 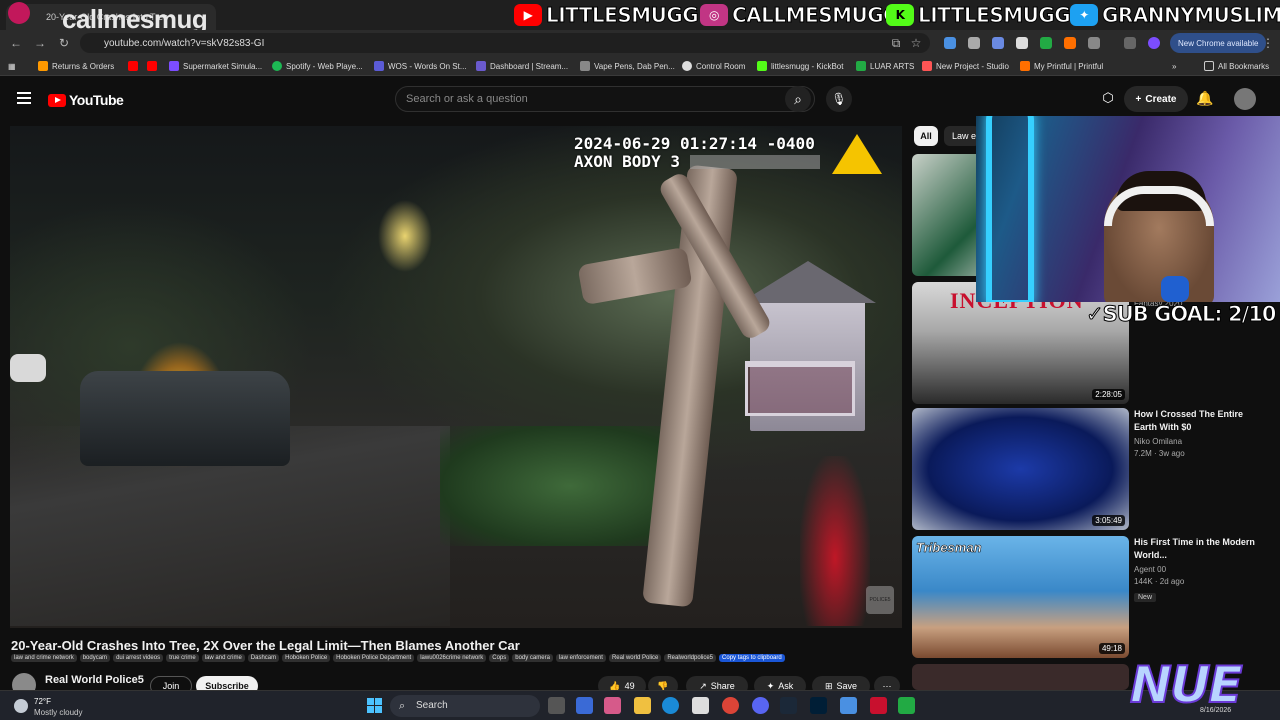 I want to click on url-bar: youtube.com/watch?v=skV82s83-GI, so click(x=505, y=43).